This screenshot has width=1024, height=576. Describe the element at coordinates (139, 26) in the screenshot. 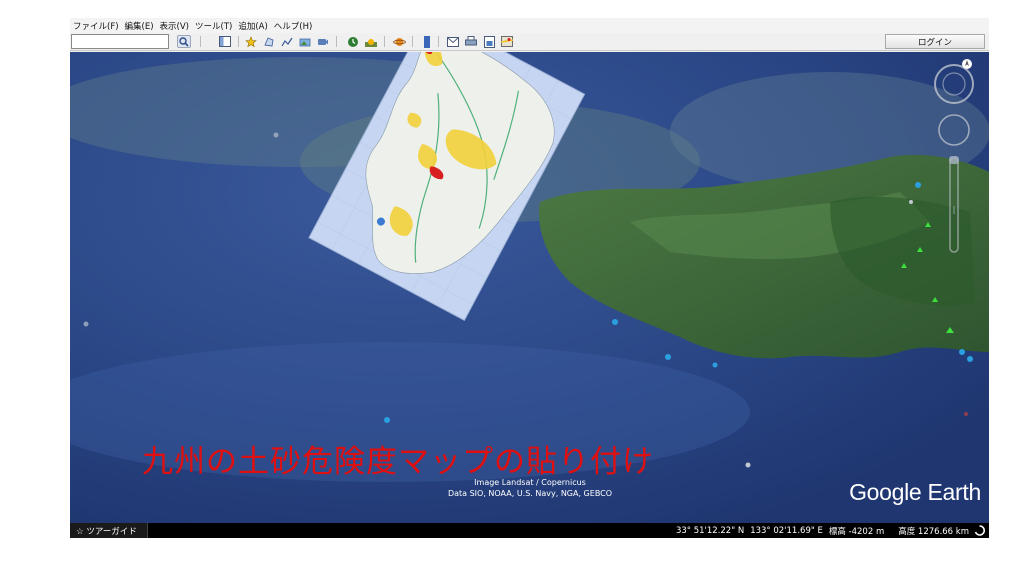

I see `menu-edit: 編集(E)` at that location.